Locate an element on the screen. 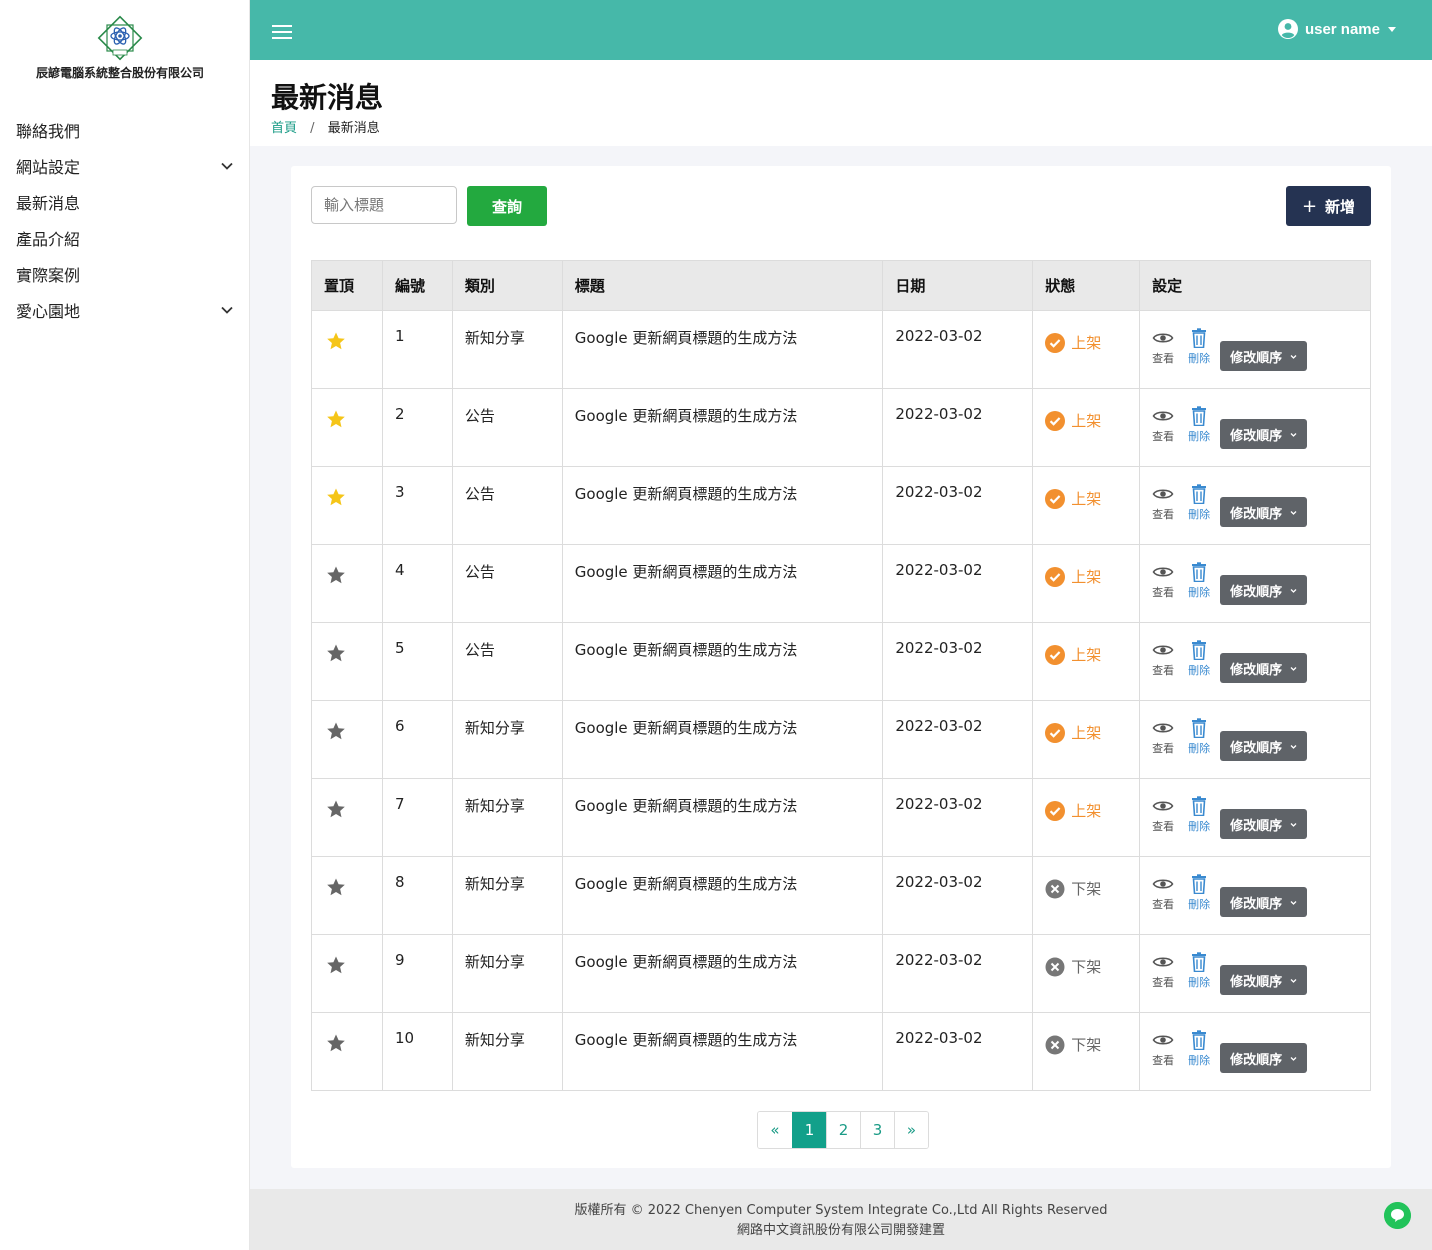 This screenshot has height=1250, width=1432. sidebar-item-cases: 實際案例 is located at coordinates (125, 274).